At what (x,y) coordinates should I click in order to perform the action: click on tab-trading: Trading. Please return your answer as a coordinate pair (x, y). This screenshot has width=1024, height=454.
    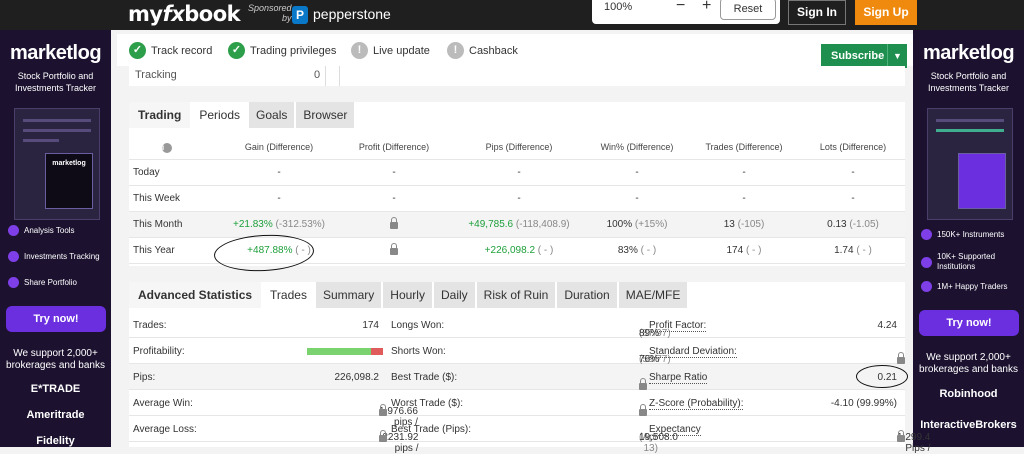
    Looking at the image, I should click on (160, 115).